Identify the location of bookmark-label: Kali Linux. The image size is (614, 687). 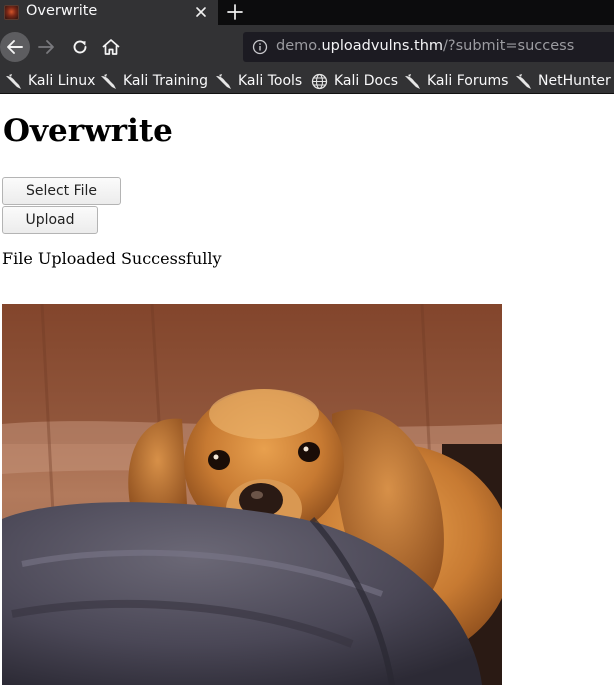
(62, 81).